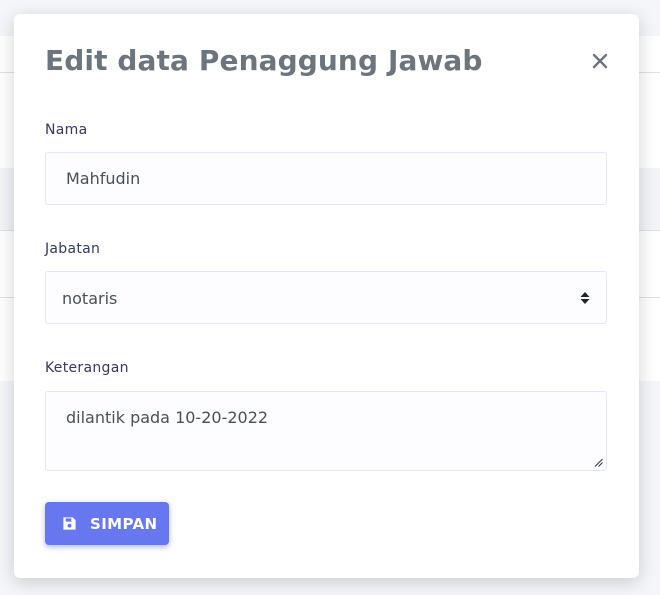 This screenshot has width=660, height=595. What do you see at coordinates (69, 523) in the screenshot?
I see `floppy-disk-icon` at bounding box center [69, 523].